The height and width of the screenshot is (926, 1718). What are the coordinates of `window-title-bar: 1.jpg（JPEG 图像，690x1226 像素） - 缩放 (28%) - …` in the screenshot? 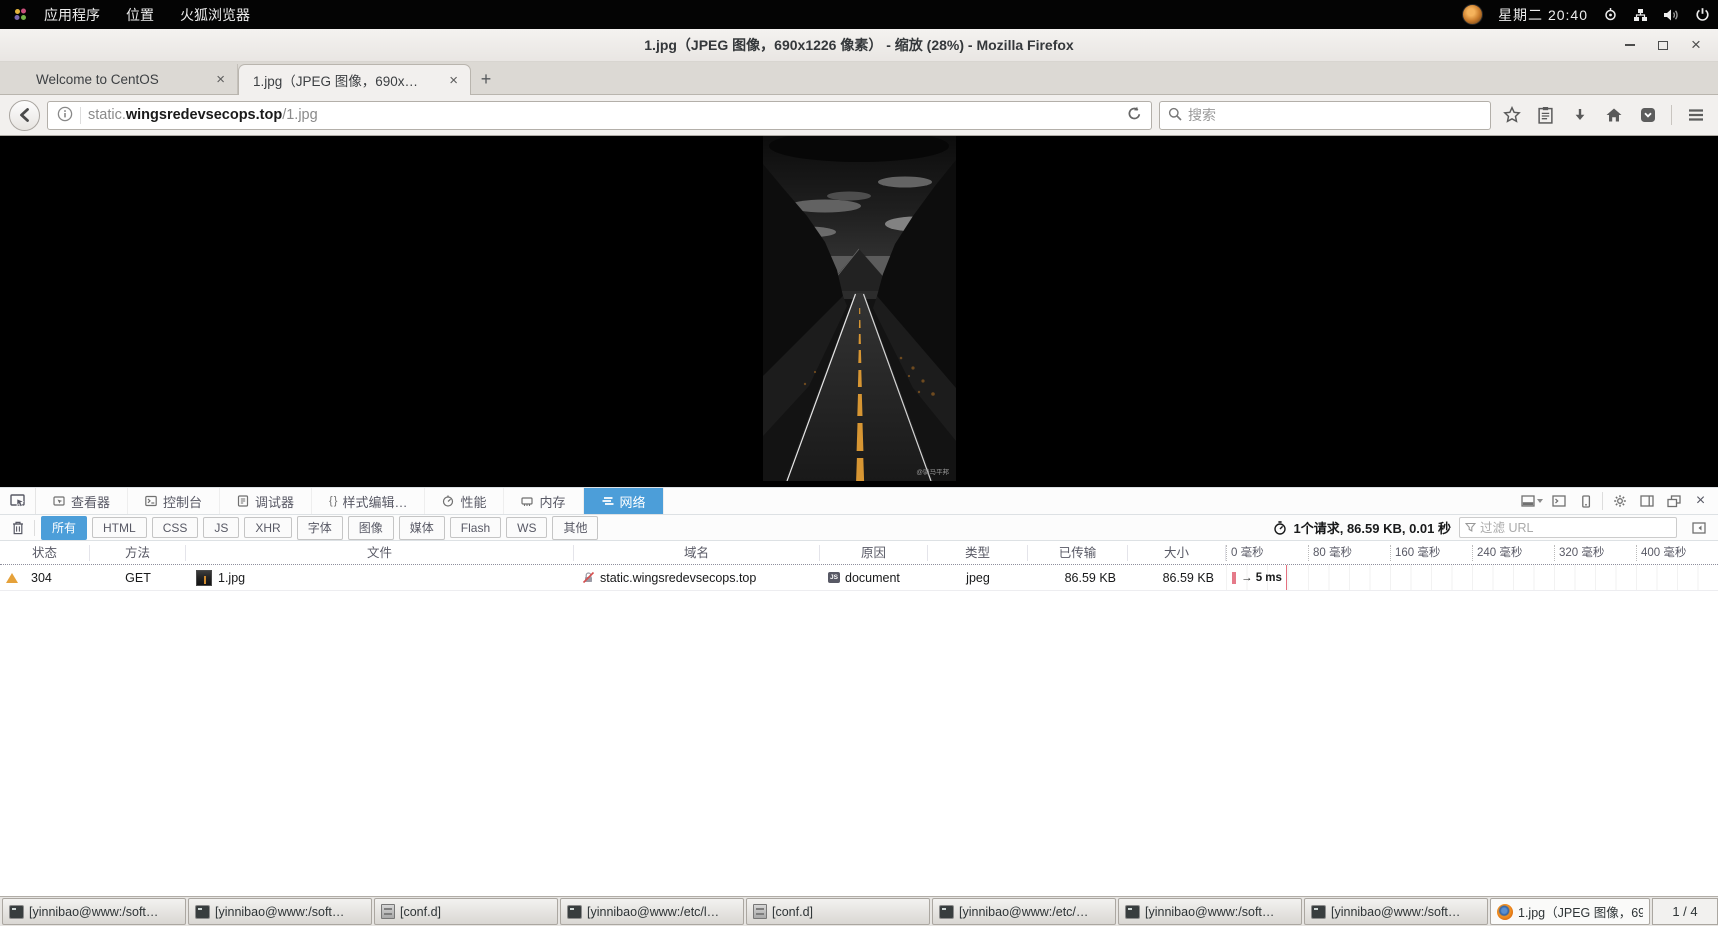 It's located at (859, 45).